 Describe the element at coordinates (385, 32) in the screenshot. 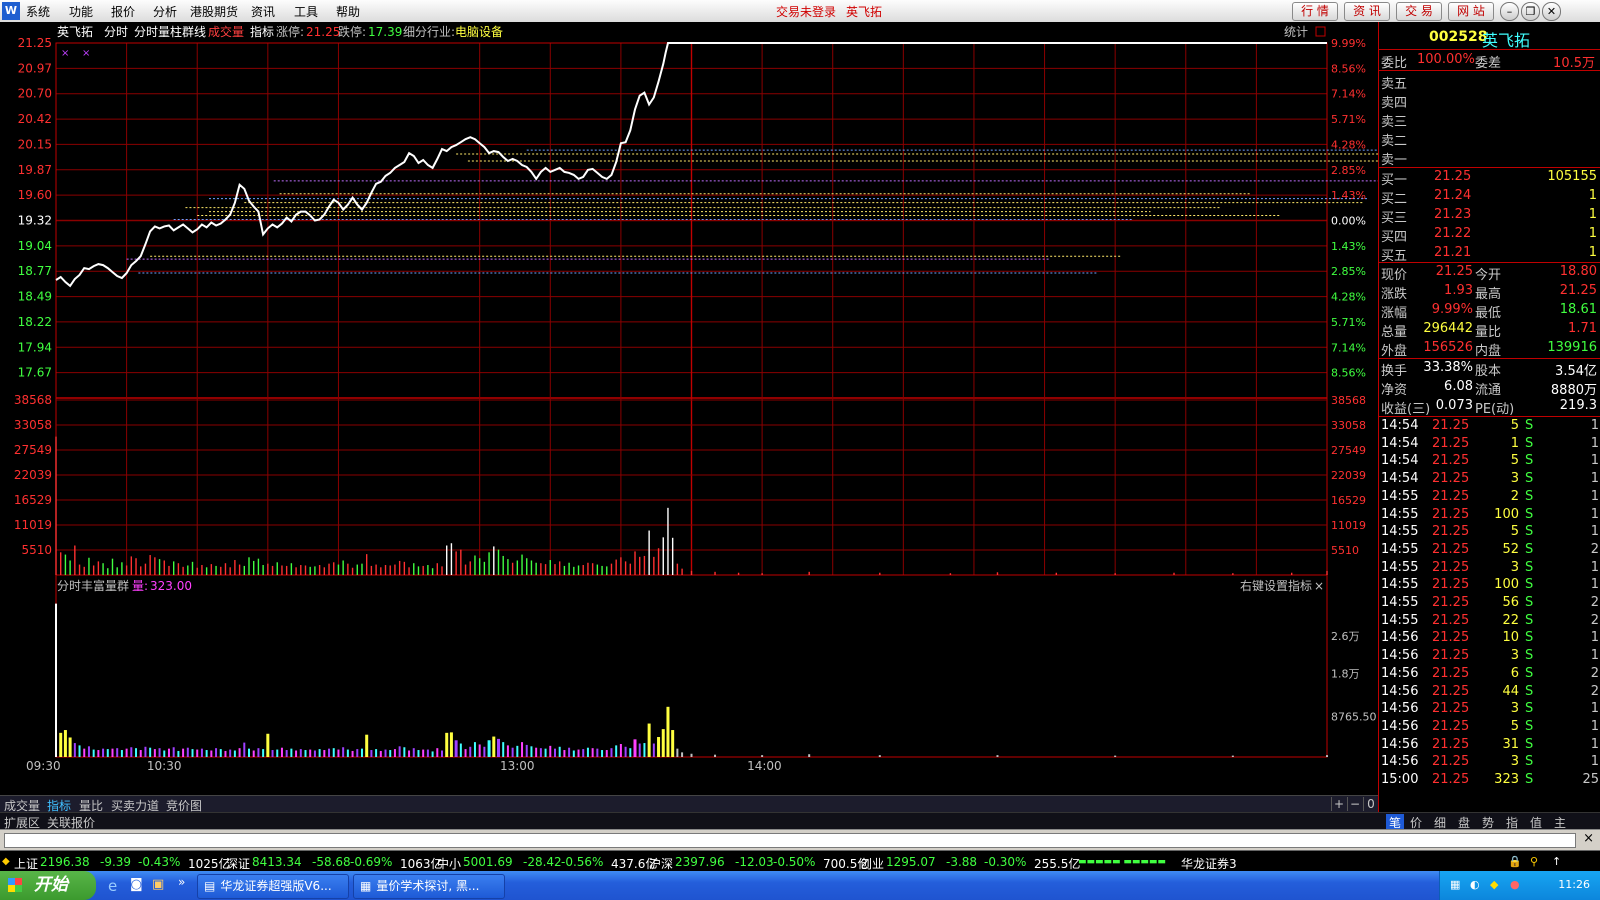

I see `limit-down-value: 17.39` at that location.